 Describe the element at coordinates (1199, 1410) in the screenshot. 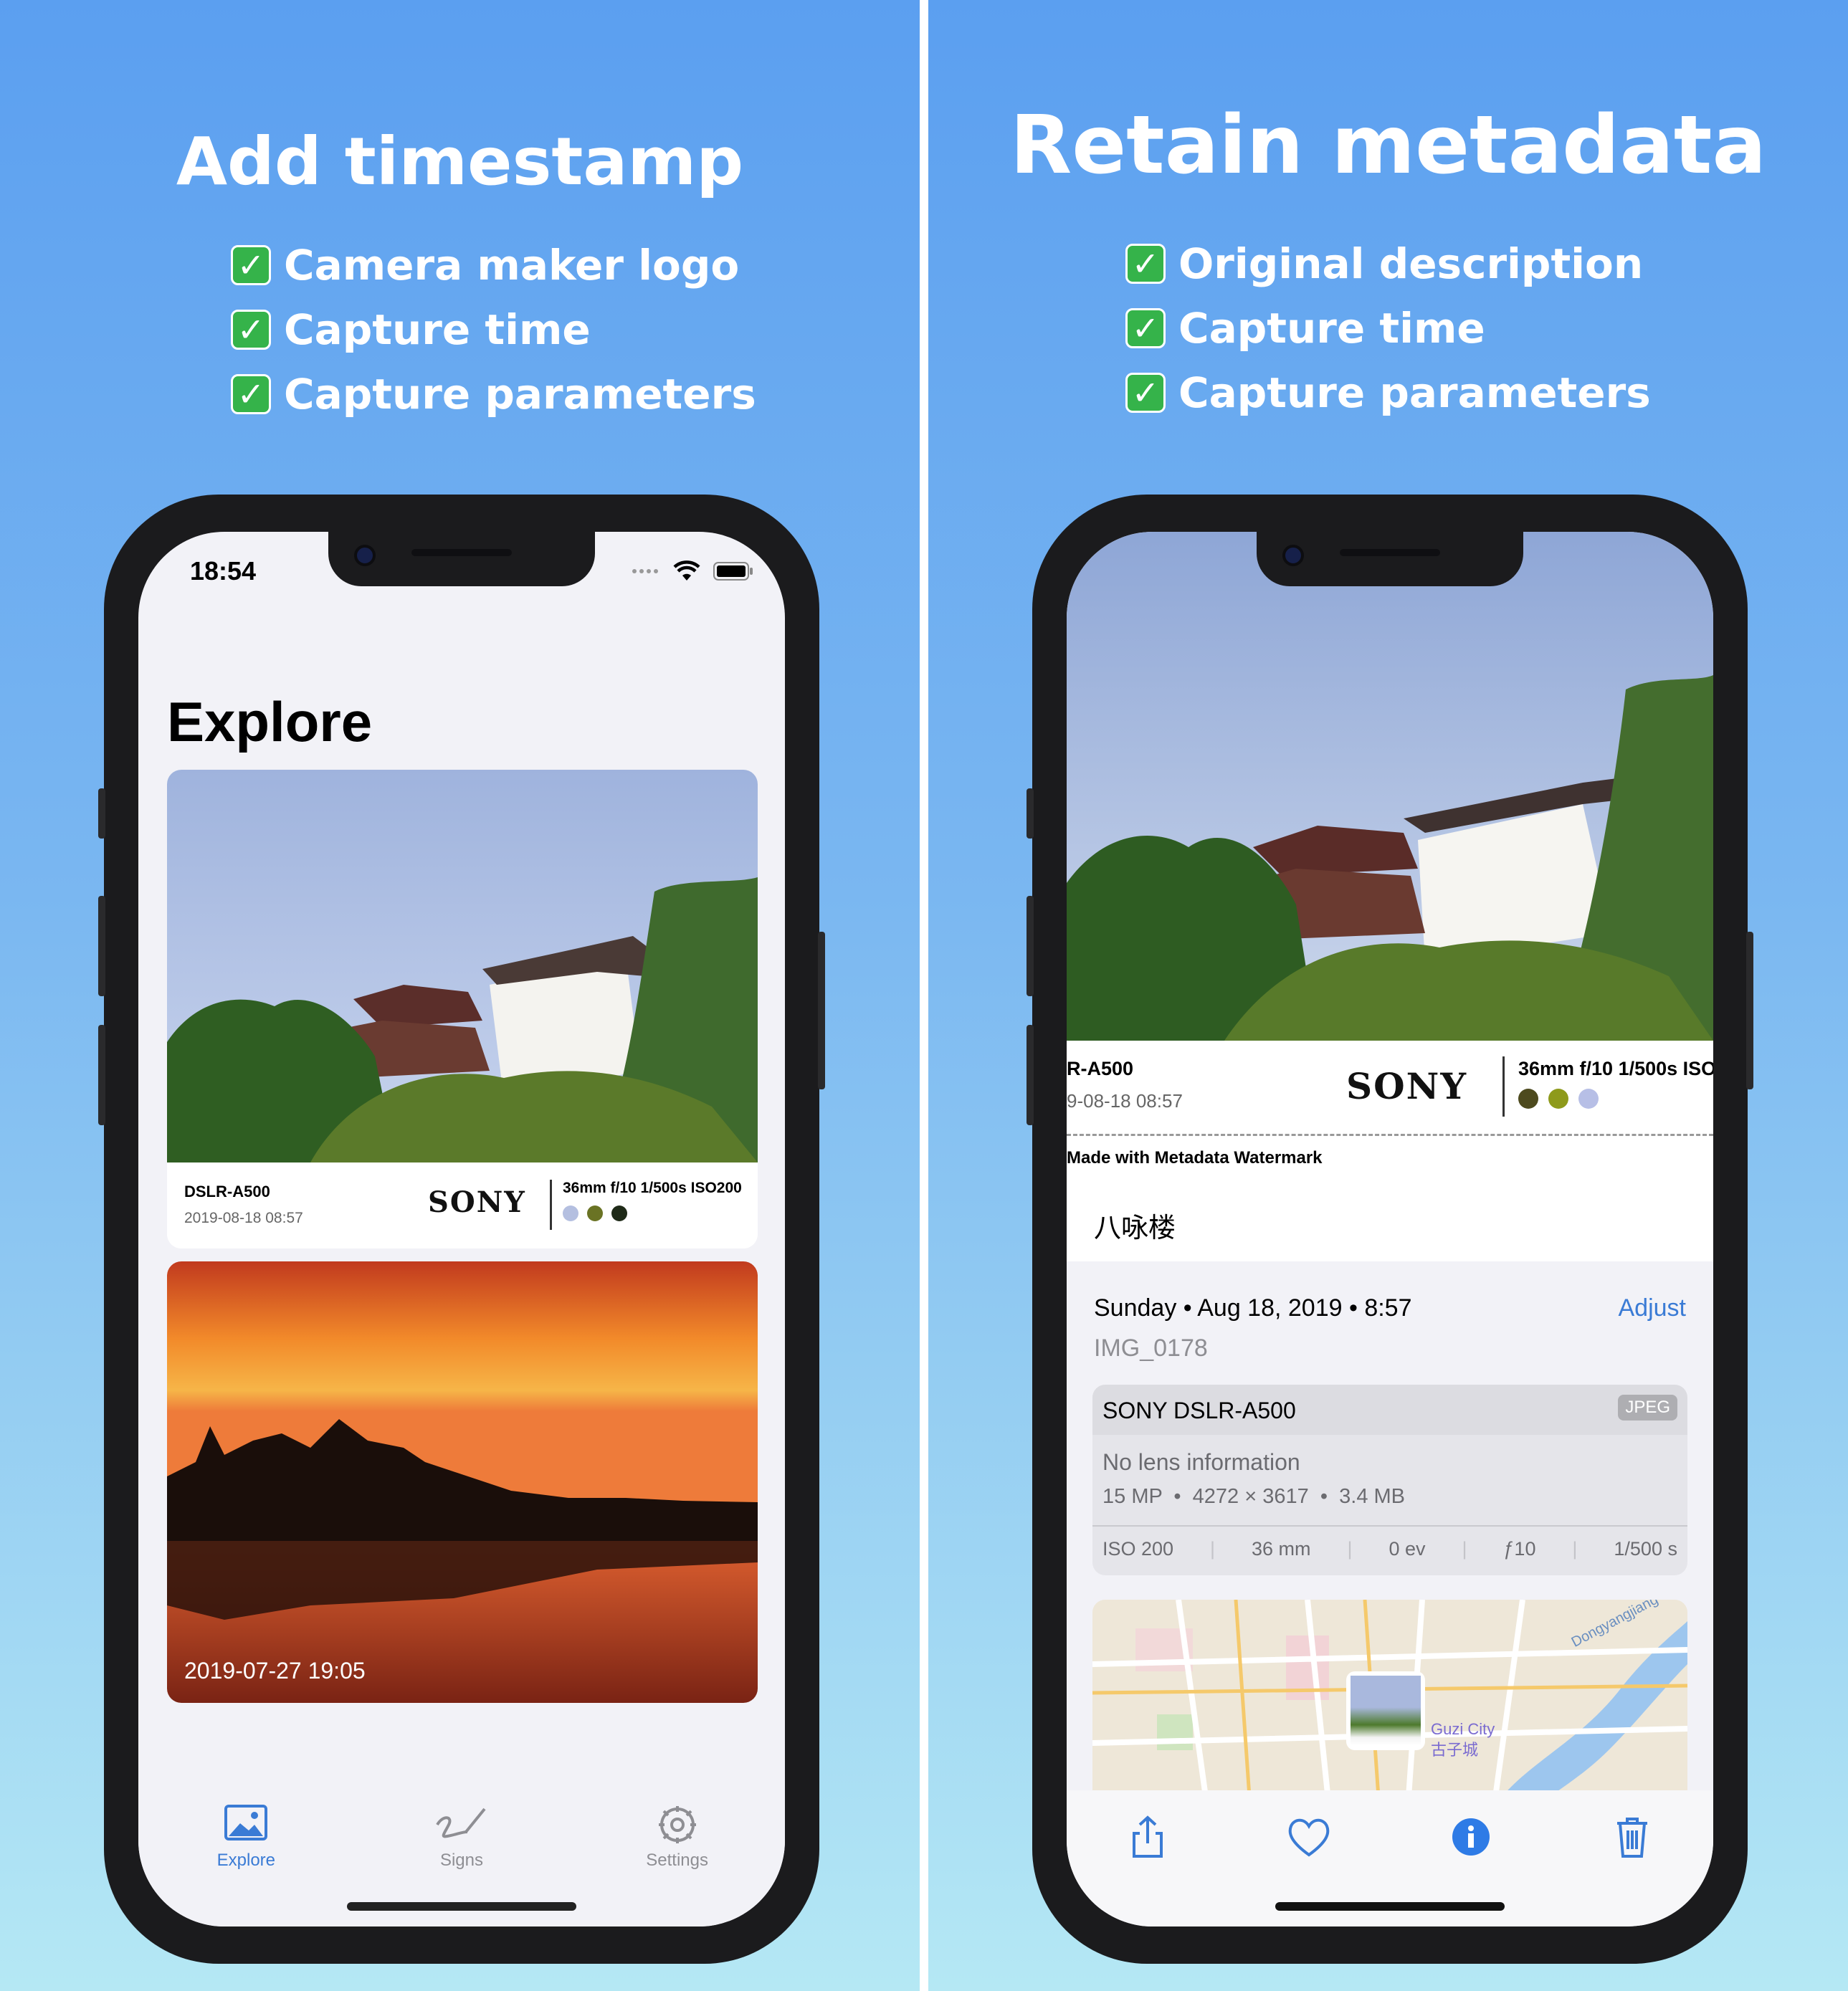

I see `camera-name: SONY DSLR-A500` at that location.